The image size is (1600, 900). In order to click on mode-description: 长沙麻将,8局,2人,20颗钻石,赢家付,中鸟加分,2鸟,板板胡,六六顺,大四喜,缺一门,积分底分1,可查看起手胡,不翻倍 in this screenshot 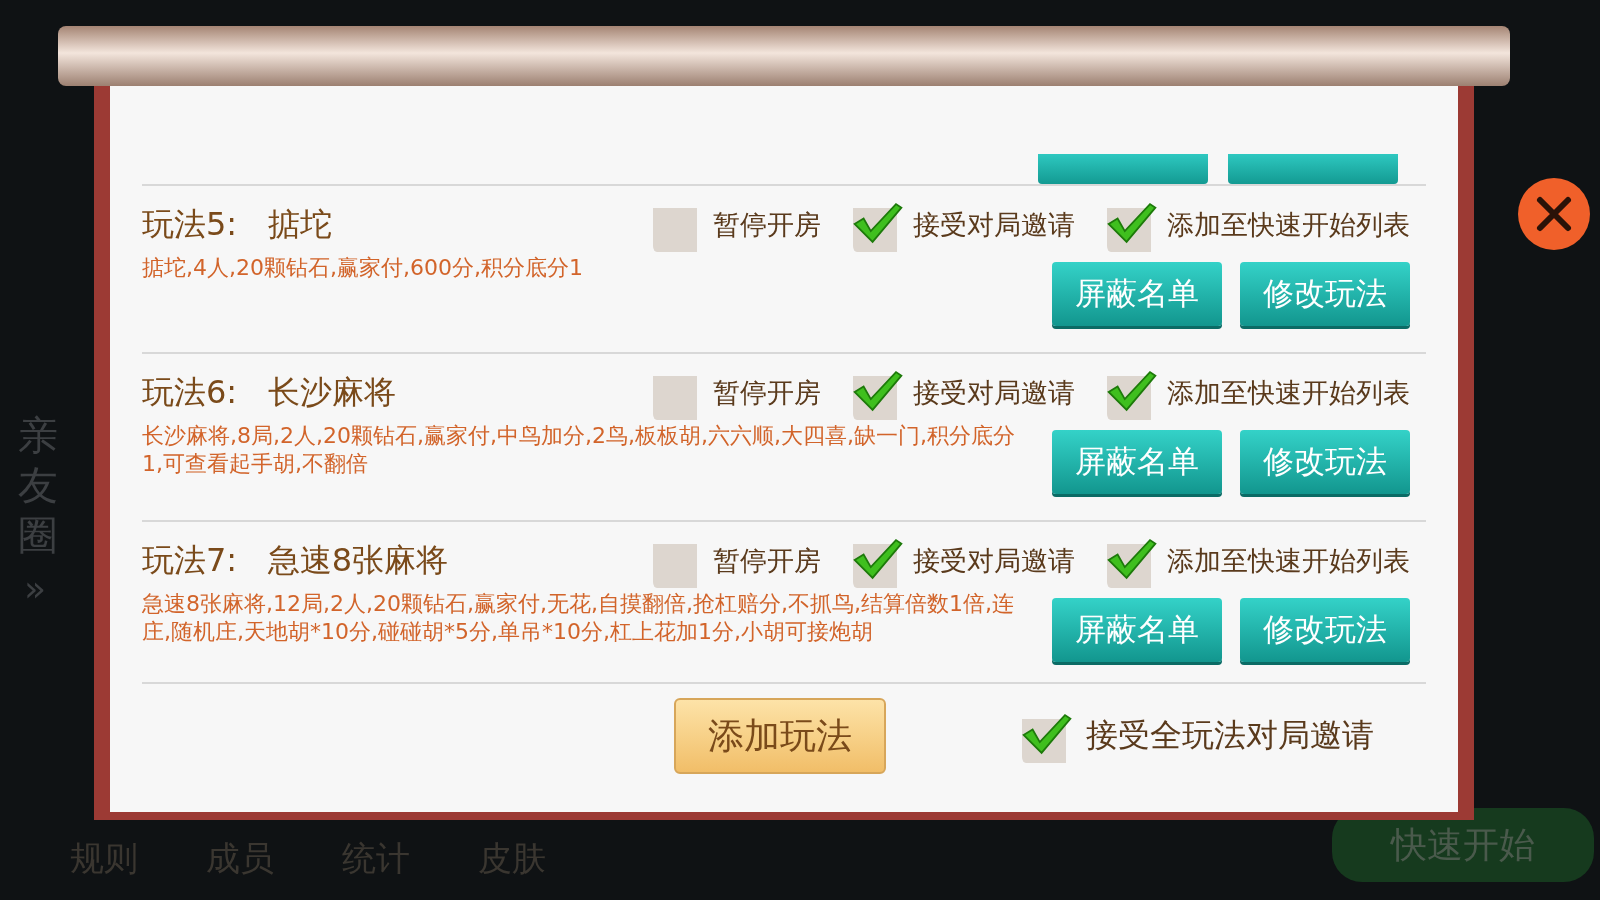, I will do `click(579, 450)`.